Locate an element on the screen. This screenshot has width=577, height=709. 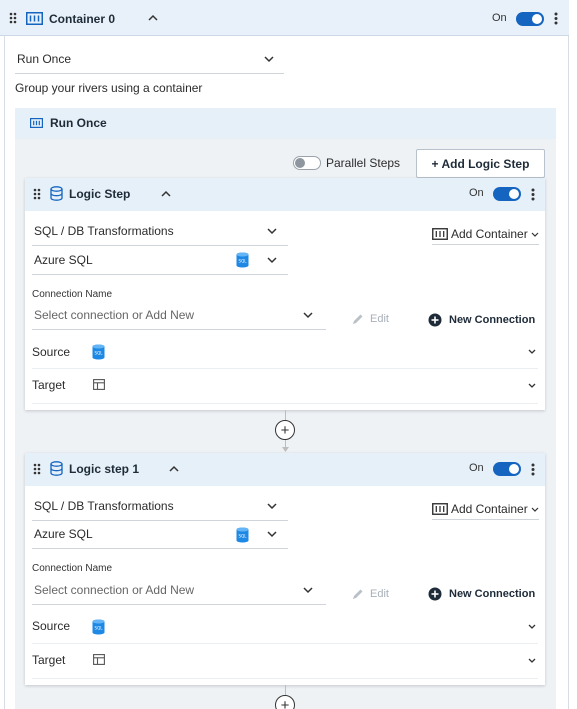
step-title: Logic Step is located at coordinates (100, 194).